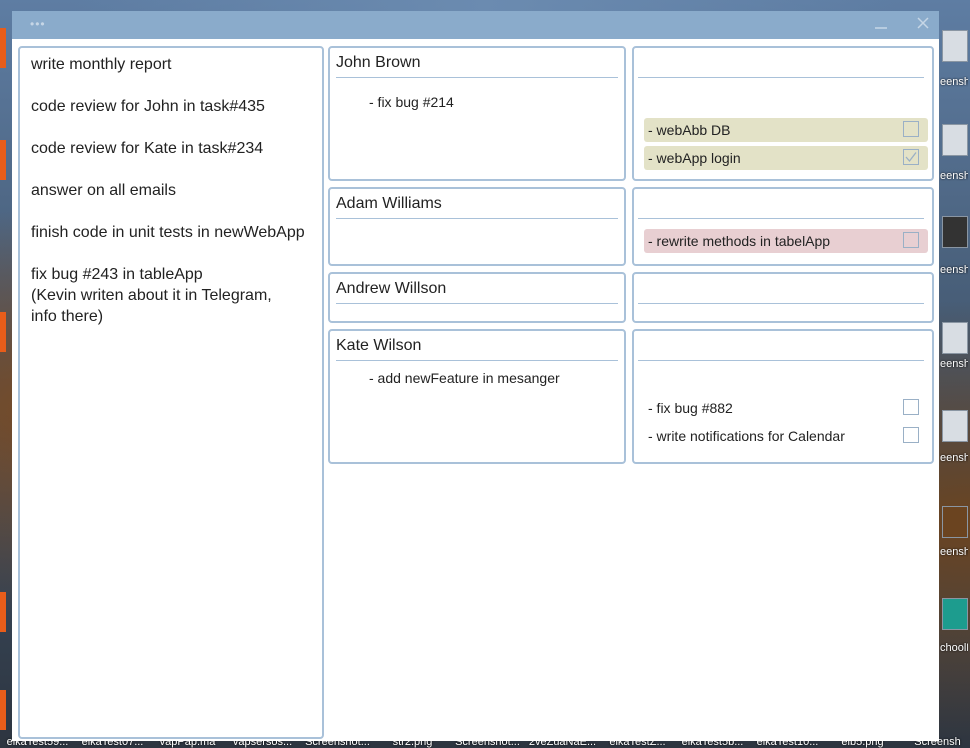 This screenshot has width=970, height=748. Describe the element at coordinates (411, 102) in the screenshot. I see `person-task: - fix bug #214` at that location.